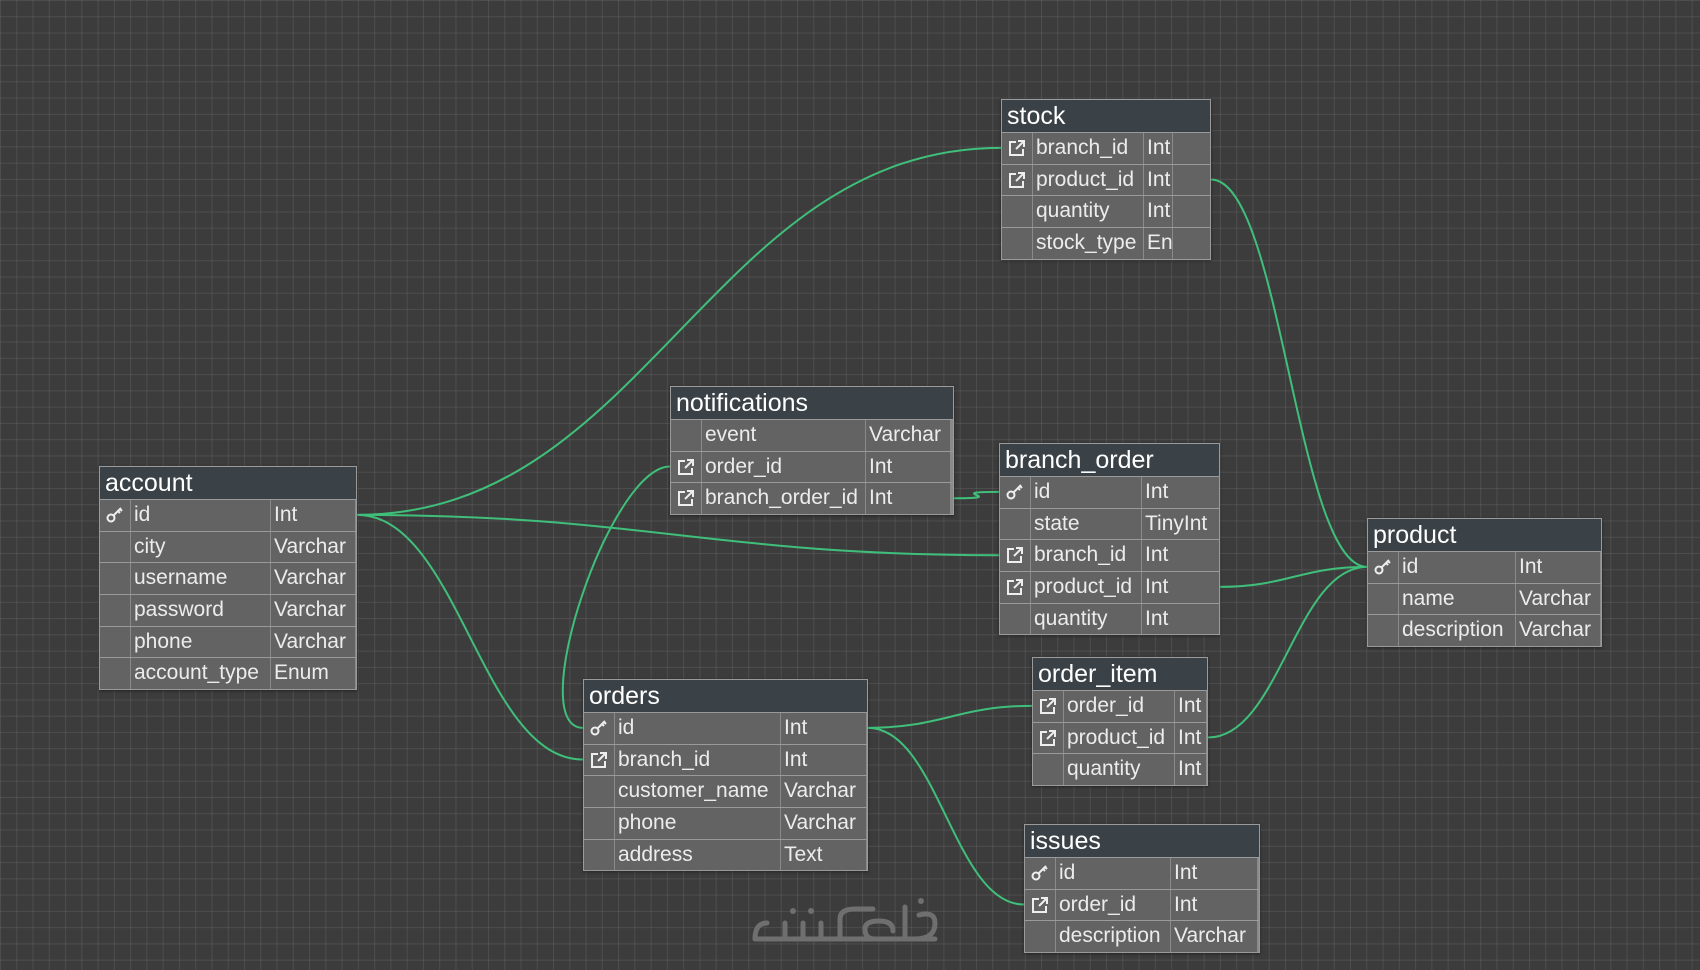  I want to click on relation-stock-product, so click(1289, 373).